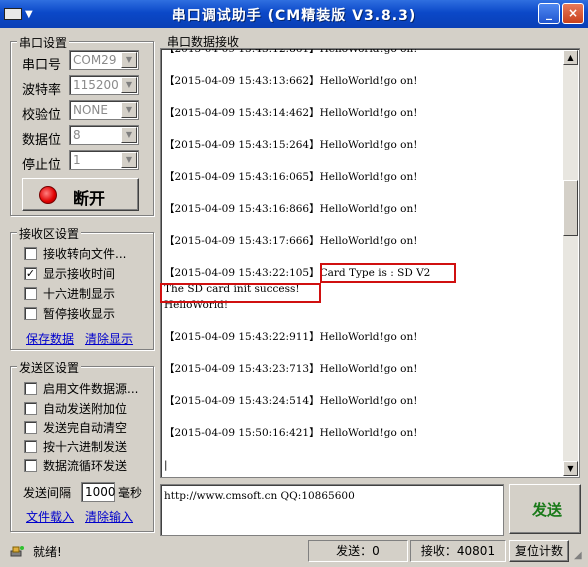 The image size is (588, 567). What do you see at coordinates (104, 135) in the screenshot?
I see `databits-select: 8 ▼` at bounding box center [104, 135].